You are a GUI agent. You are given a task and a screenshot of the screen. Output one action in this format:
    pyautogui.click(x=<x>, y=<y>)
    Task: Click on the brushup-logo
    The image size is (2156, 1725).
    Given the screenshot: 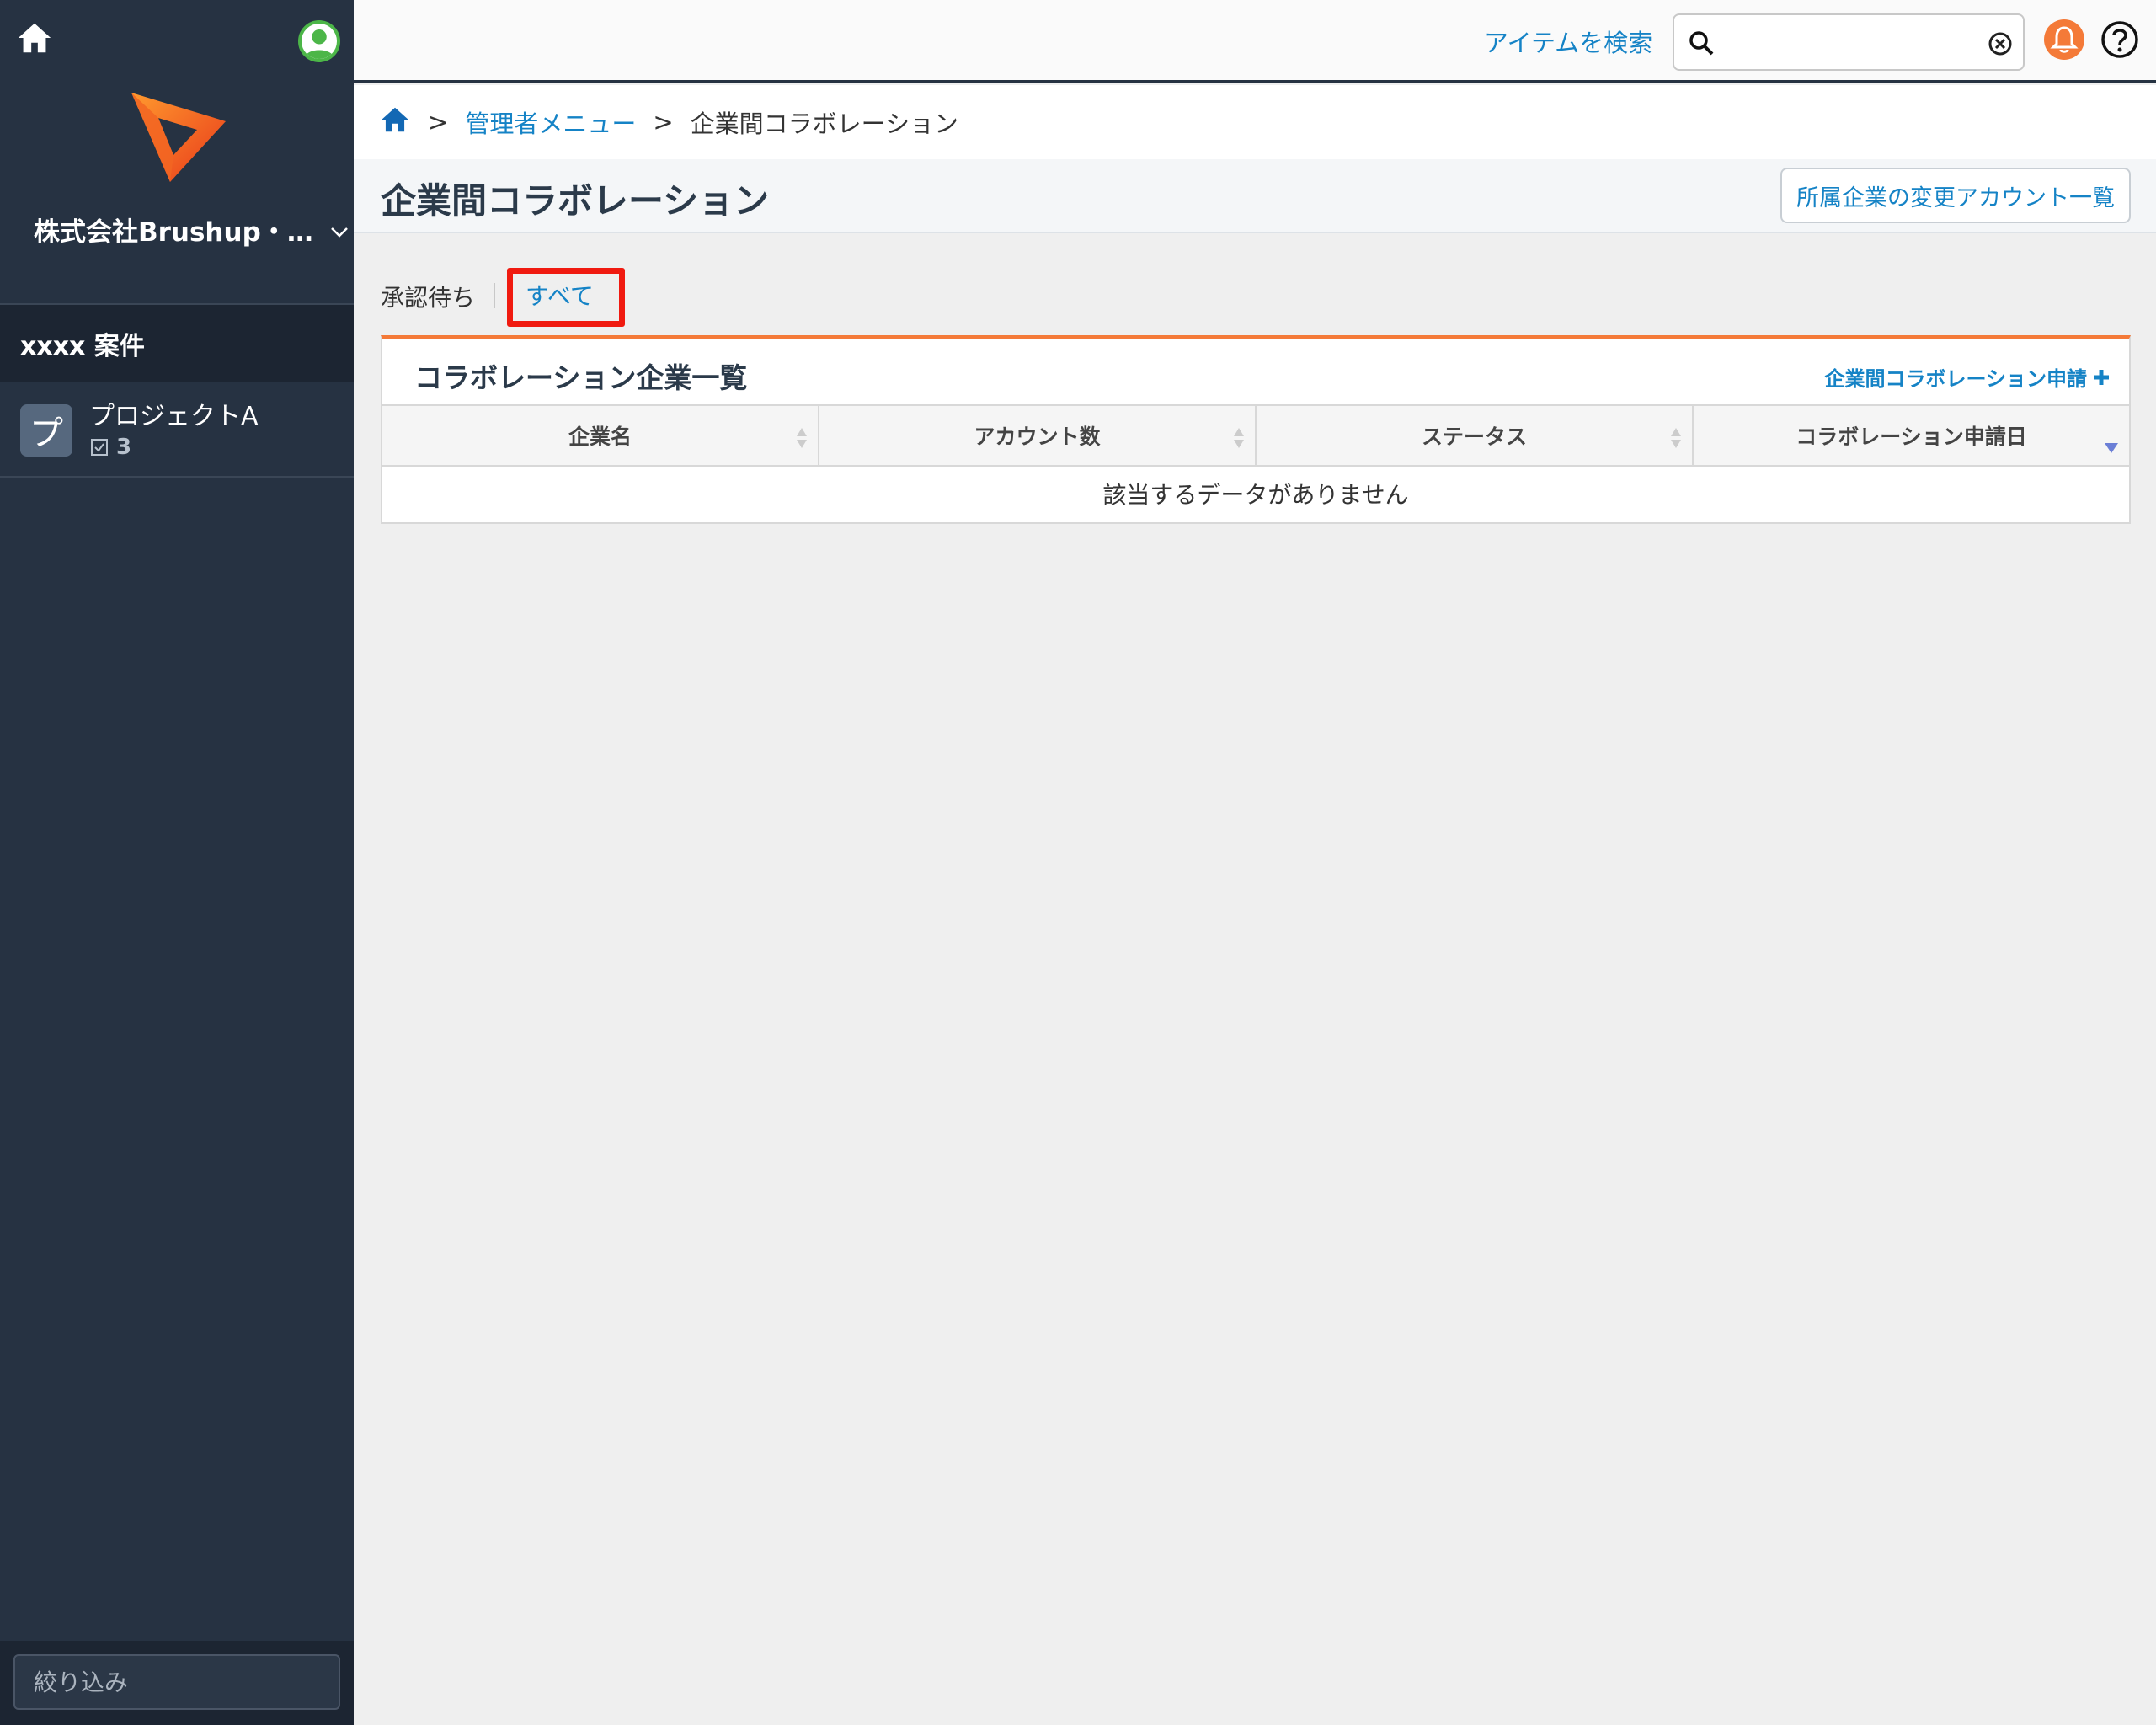 What is the action you would take?
    pyautogui.click(x=178, y=136)
    